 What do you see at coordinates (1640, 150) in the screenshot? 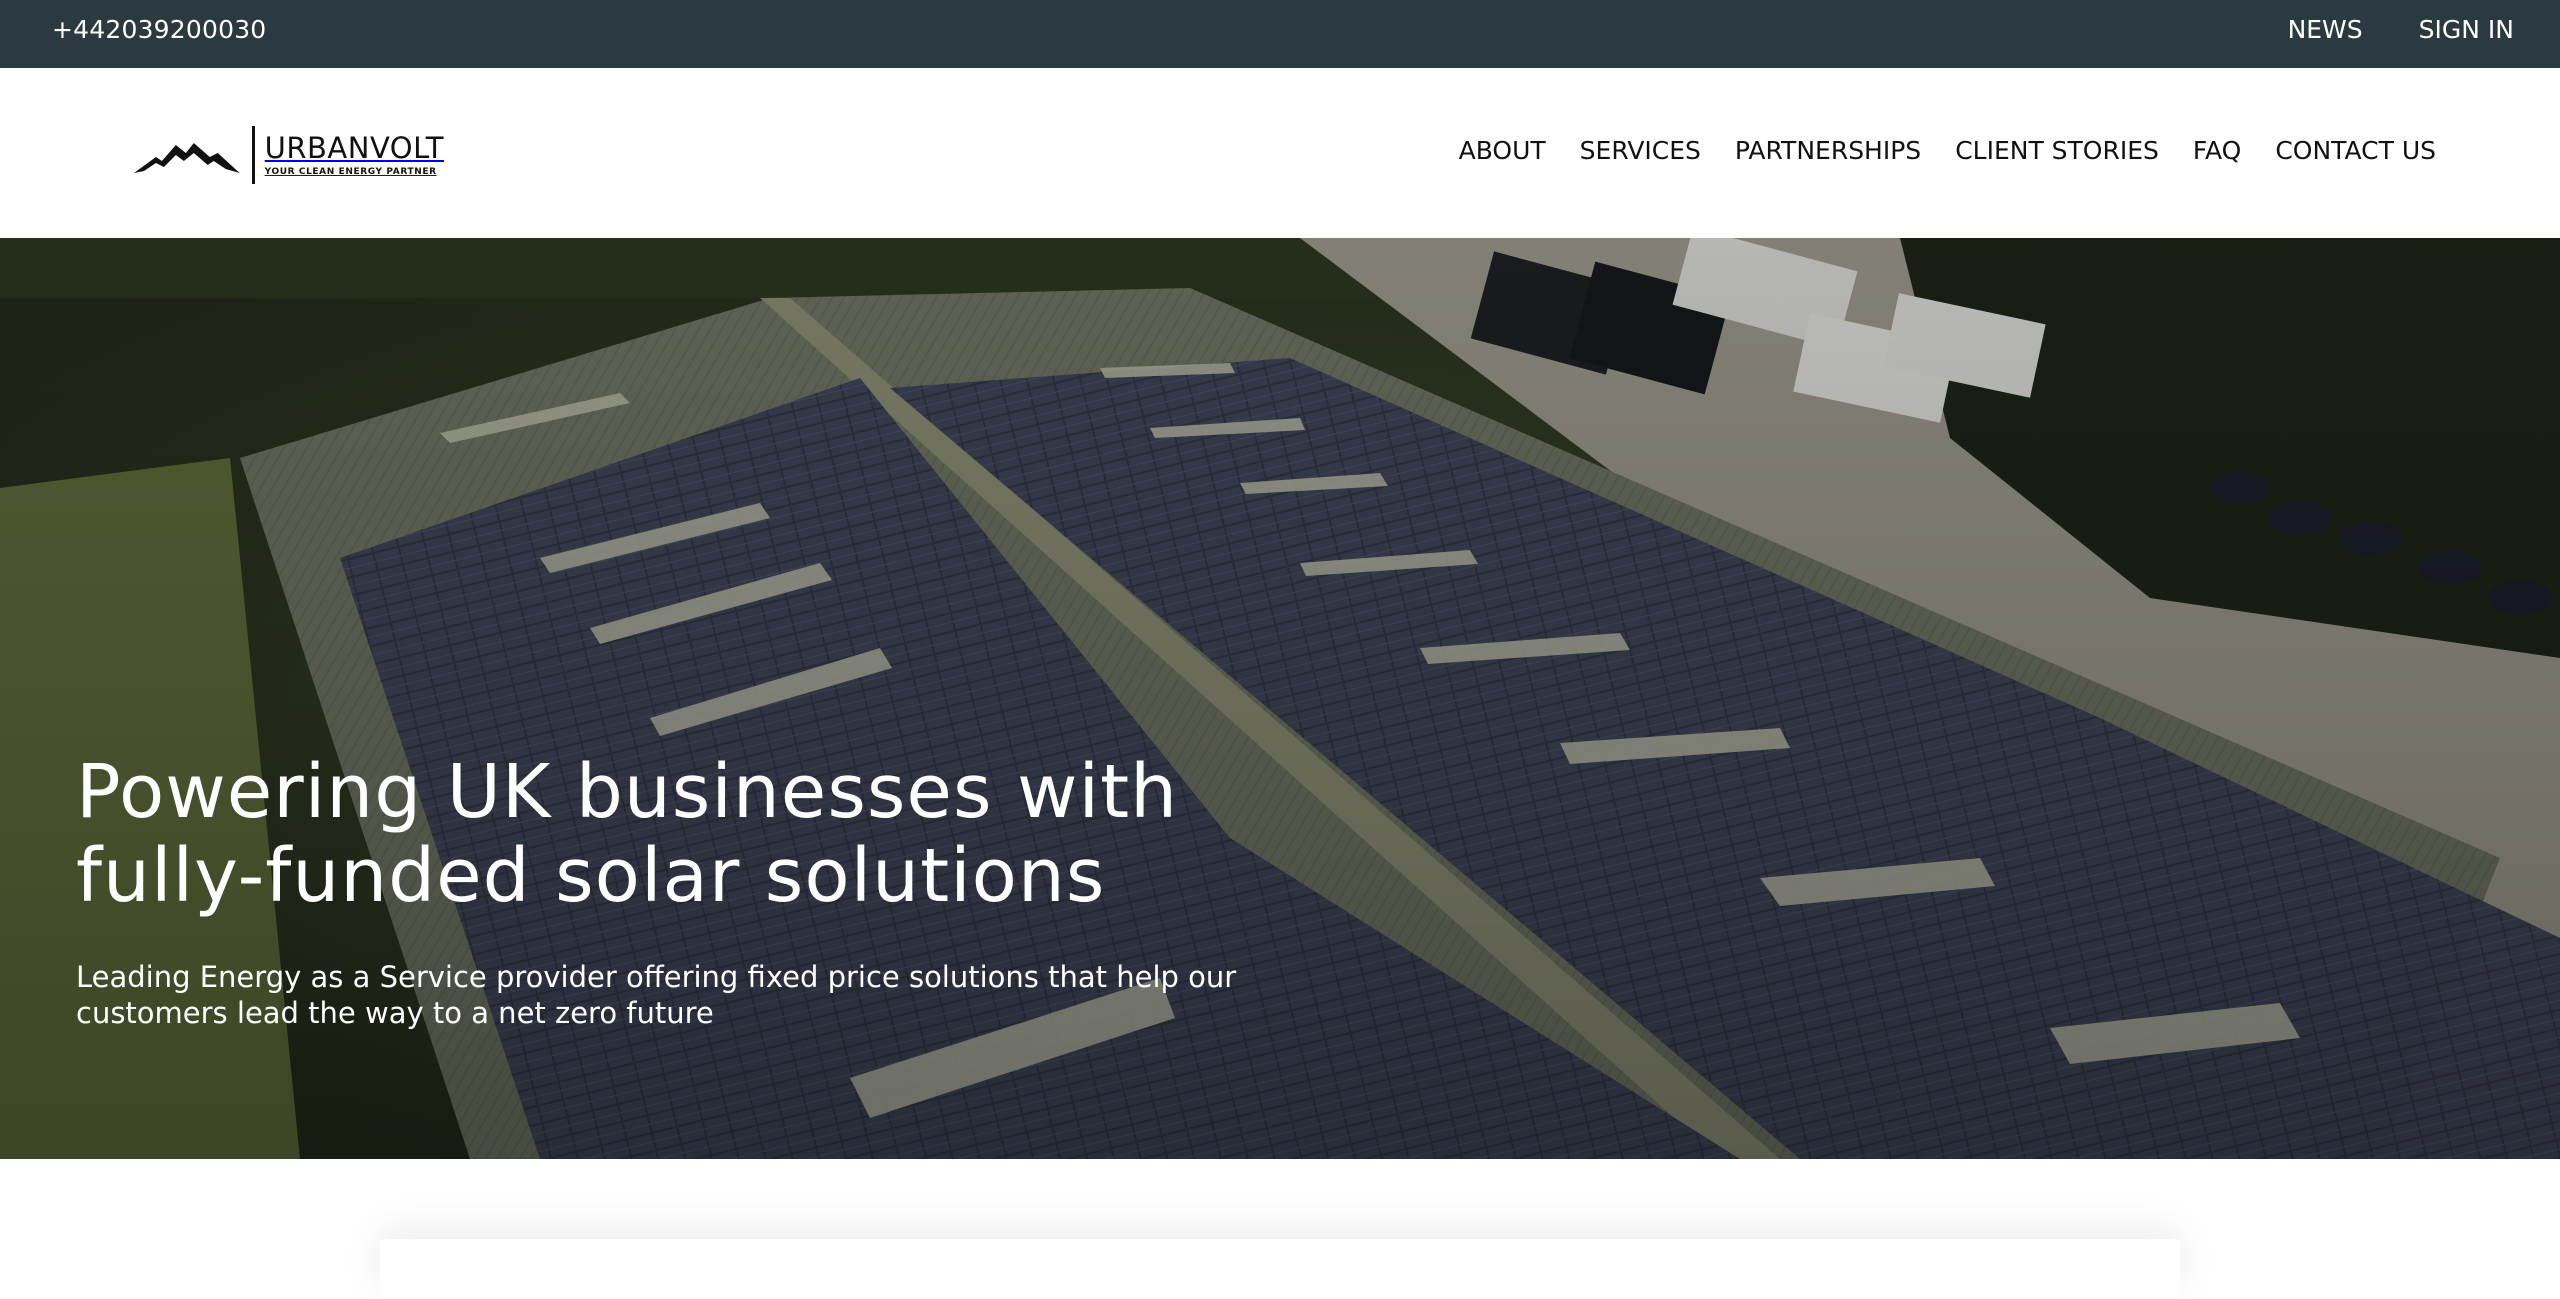
I see `nav-services: SERVICES` at bounding box center [1640, 150].